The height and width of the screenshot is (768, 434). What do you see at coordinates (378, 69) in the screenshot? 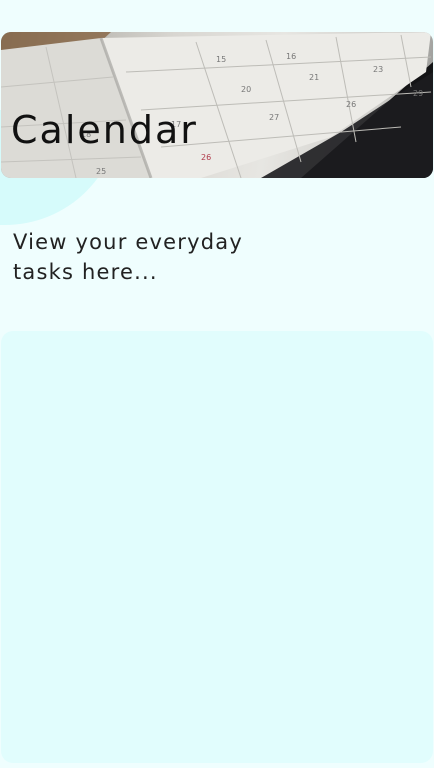
I see `svg-text: 23` at bounding box center [378, 69].